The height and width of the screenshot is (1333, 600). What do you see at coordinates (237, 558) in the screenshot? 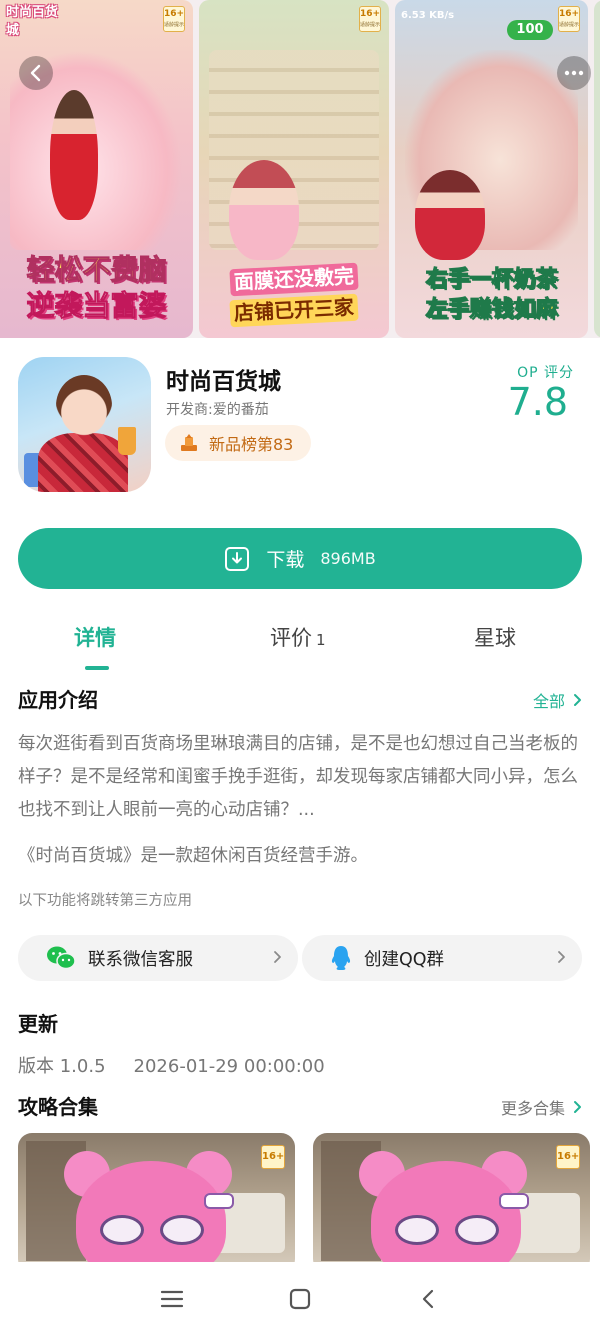
I see `download-icon` at bounding box center [237, 558].